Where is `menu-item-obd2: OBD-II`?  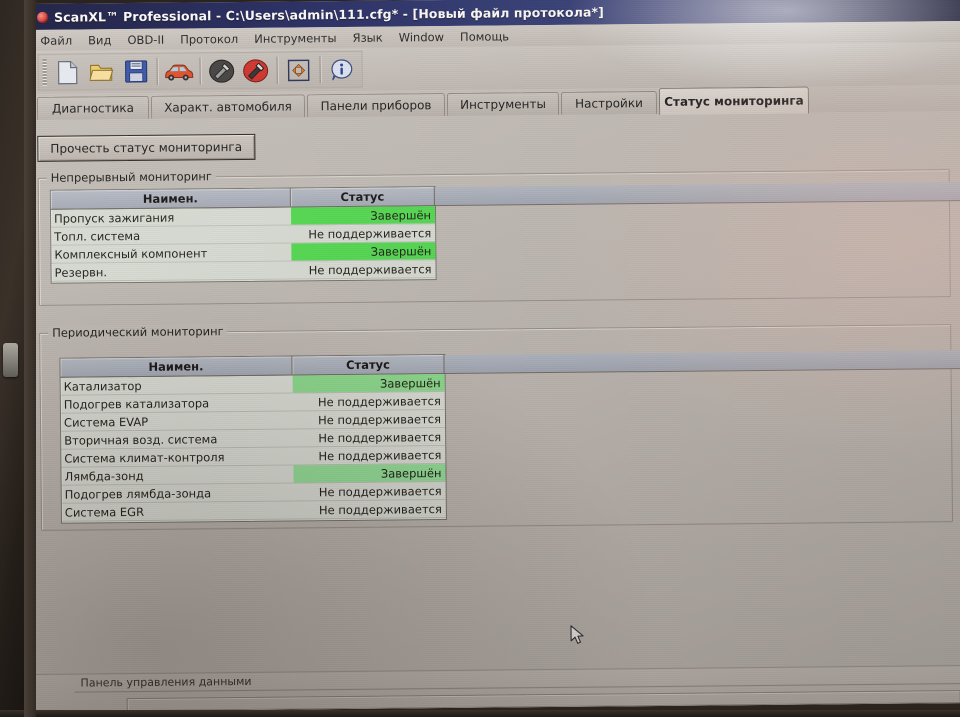 menu-item-obd2: OBD-II is located at coordinates (145, 39).